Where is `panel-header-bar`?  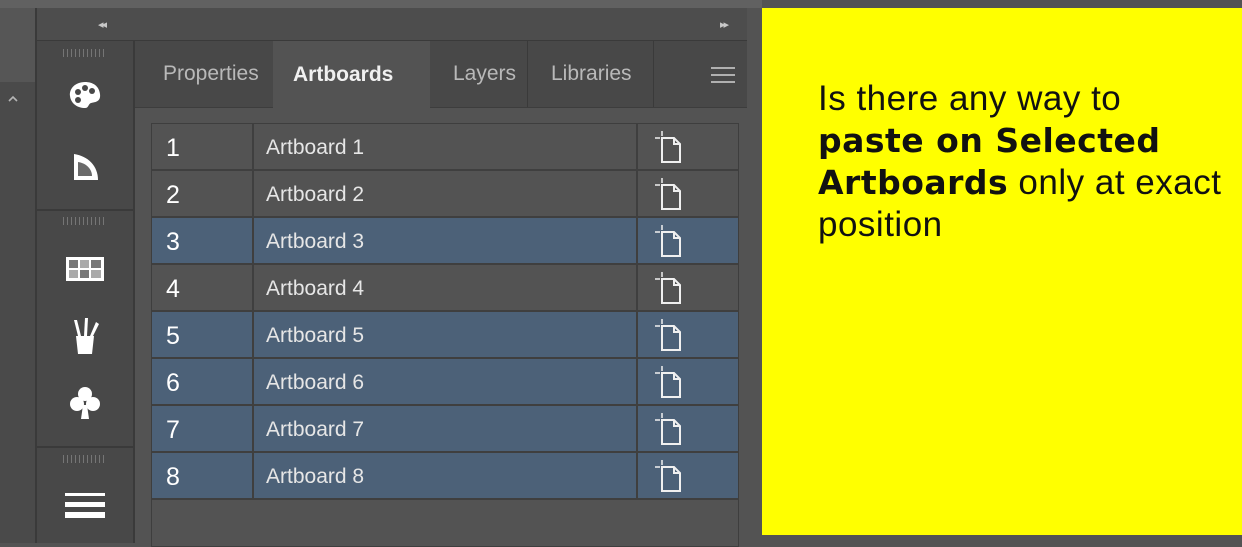 panel-header-bar is located at coordinates (392, 24).